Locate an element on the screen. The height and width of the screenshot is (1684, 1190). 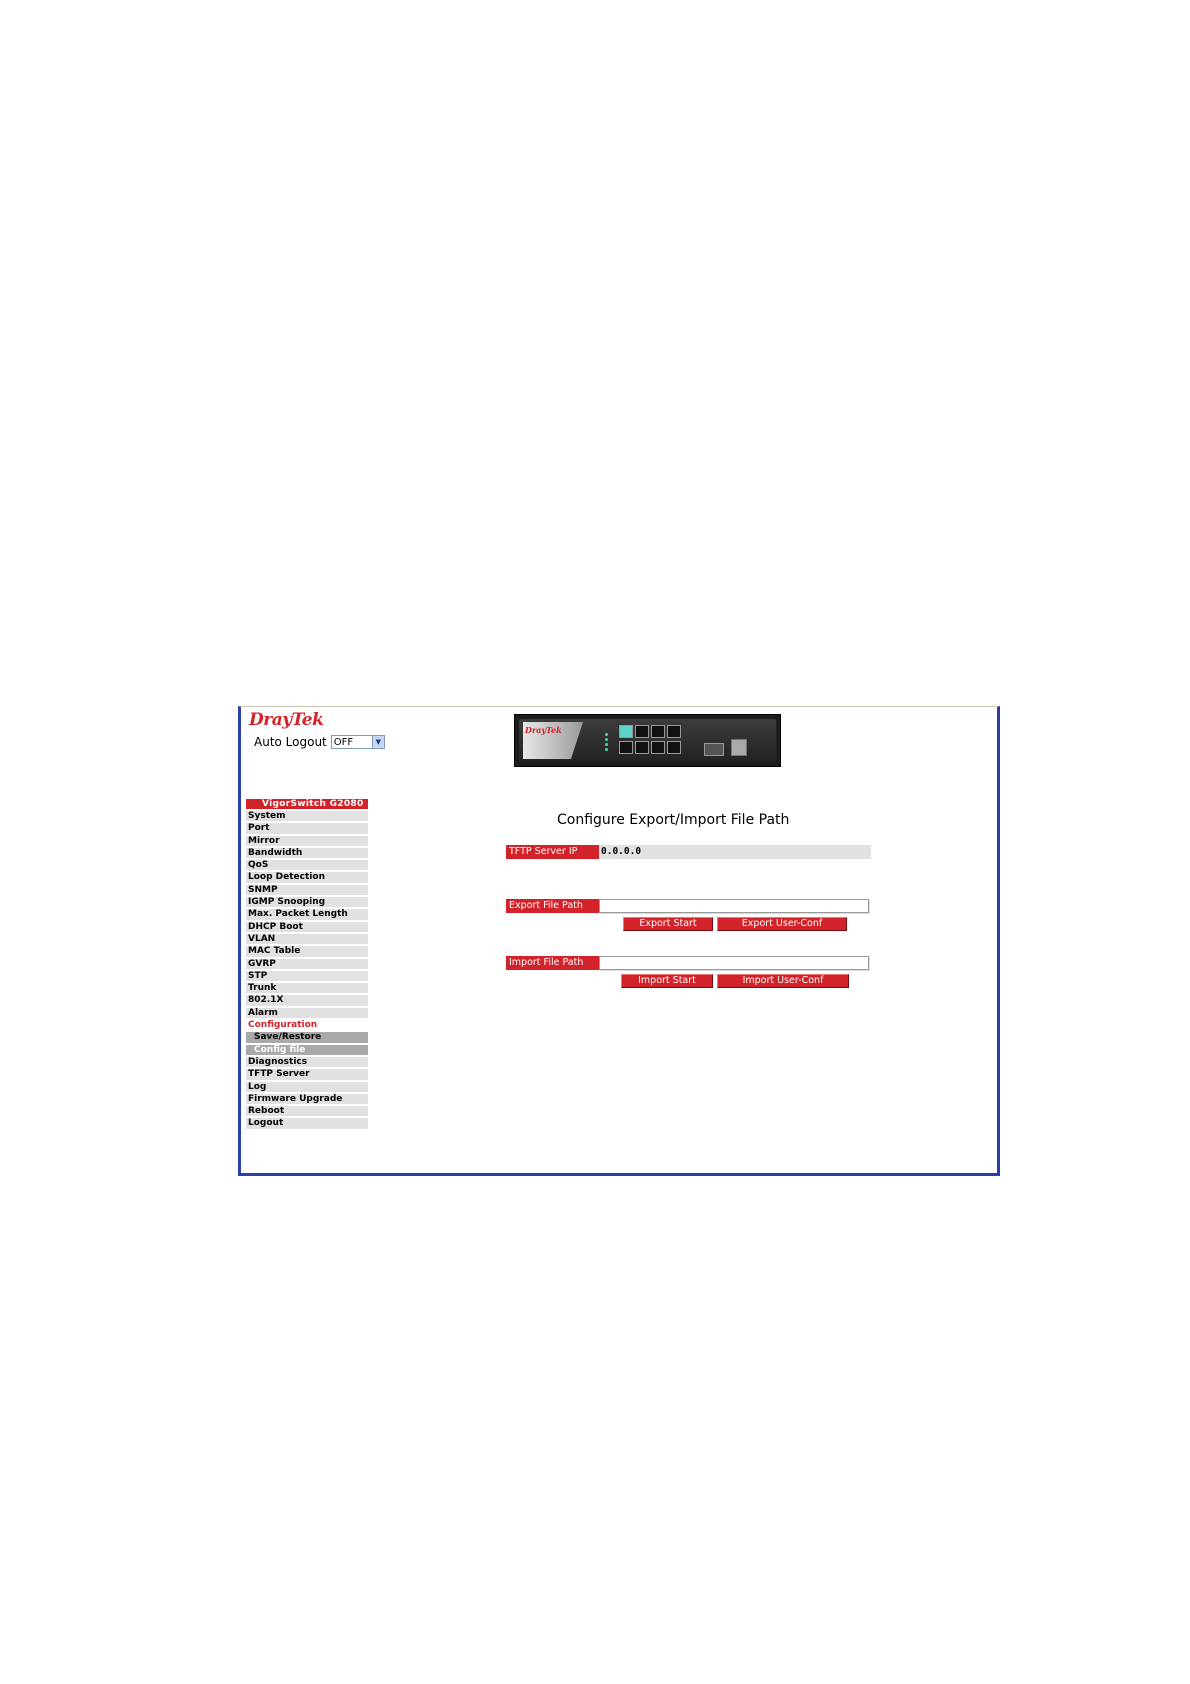
sfp-port-icon is located at coordinates (714, 749).